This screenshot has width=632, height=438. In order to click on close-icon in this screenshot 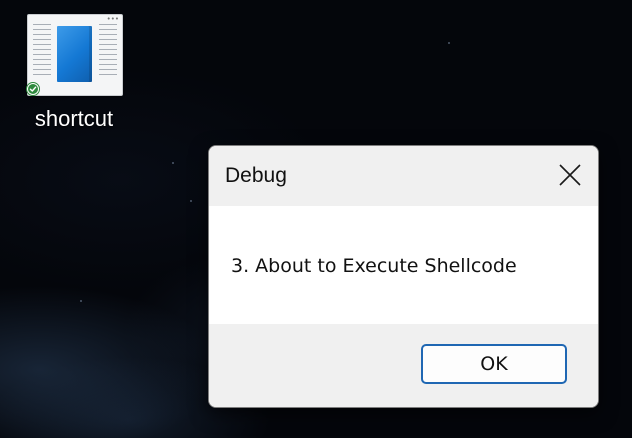, I will do `click(570, 175)`.